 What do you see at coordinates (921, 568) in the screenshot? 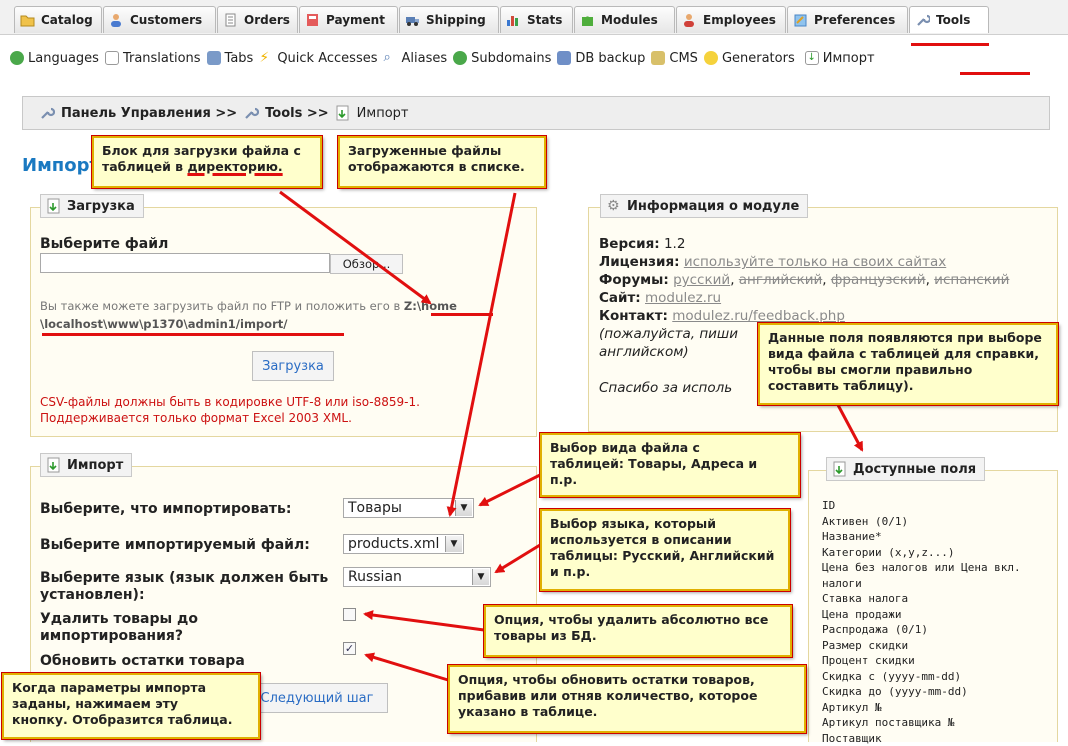
I see `field-item: Цена без налогов или Цена вкл.` at bounding box center [921, 568].